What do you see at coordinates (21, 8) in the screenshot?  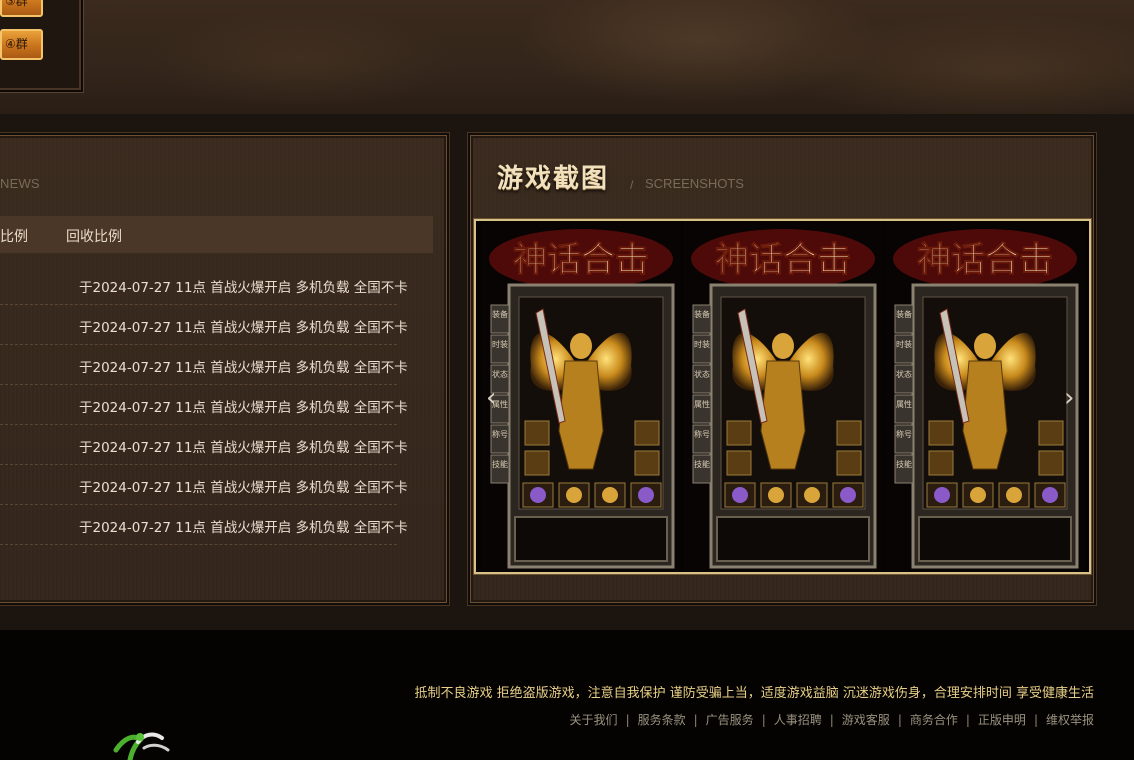 I see `qq-group-3-button: ③群` at bounding box center [21, 8].